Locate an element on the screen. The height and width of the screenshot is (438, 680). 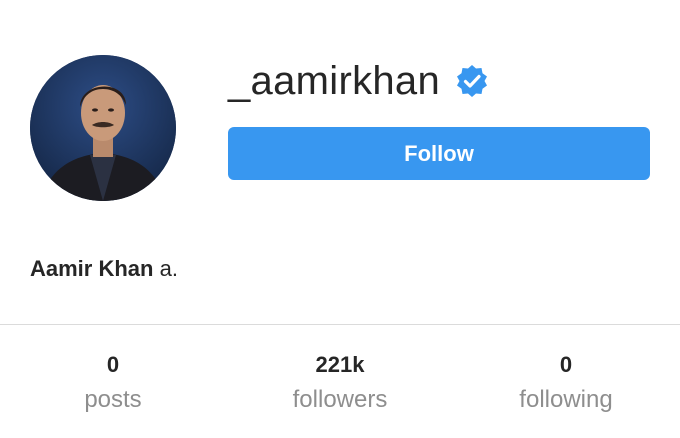
stat-label: followers is located at coordinates (340, 399).